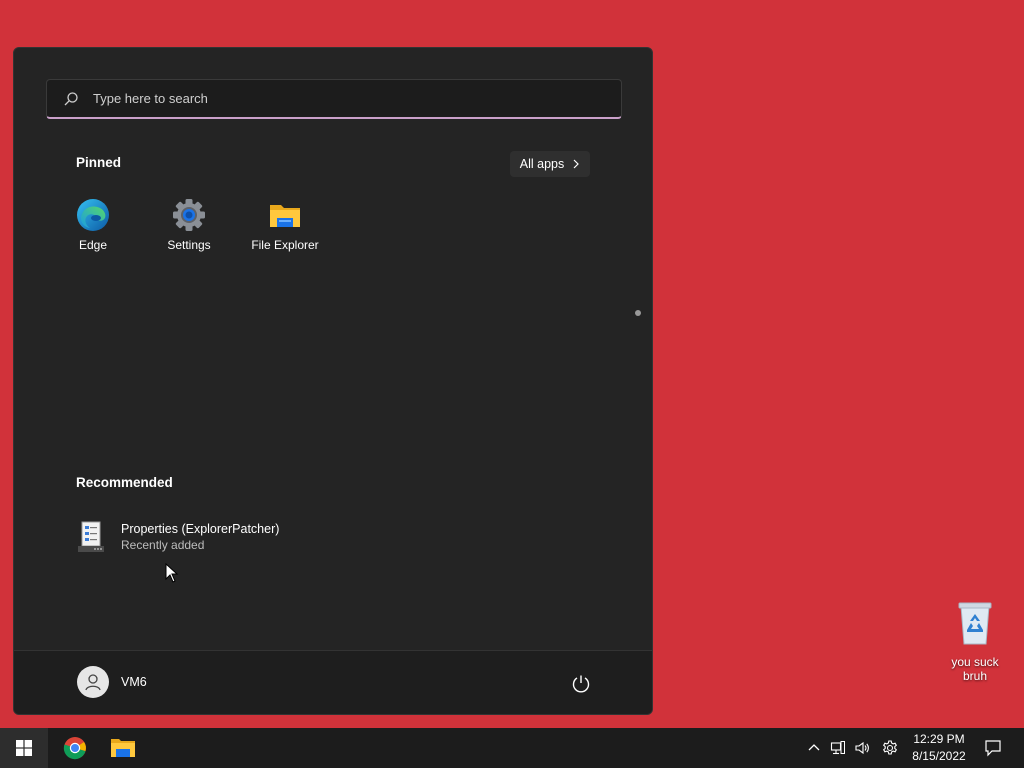 Image resolution: width=1024 pixels, height=768 pixels. I want to click on recommended-title: Recommended, so click(124, 482).